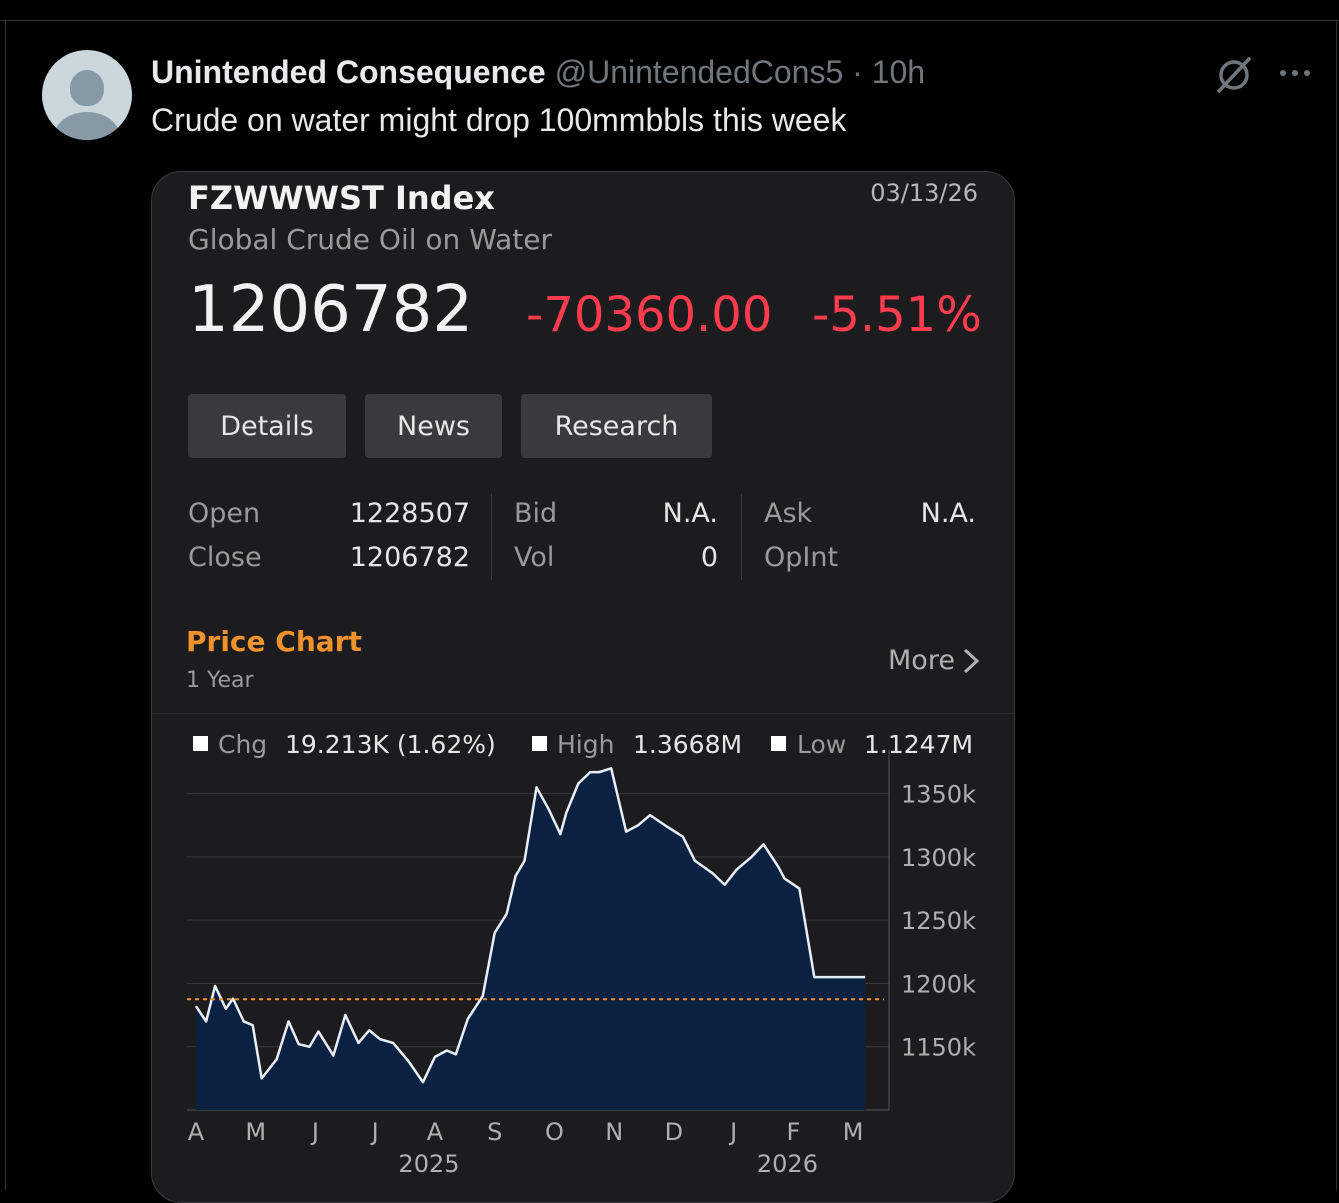  What do you see at coordinates (794, 1132) in the screenshot?
I see `x-tick-label: F` at bounding box center [794, 1132].